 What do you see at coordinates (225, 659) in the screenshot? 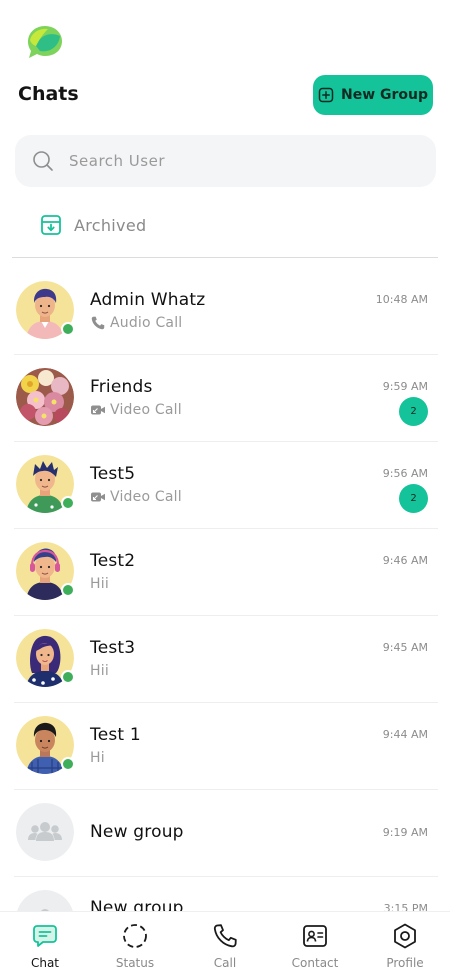
I see `chat-item-test3: Test3 Hii 9:45 AM` at bounding box center [225, 659].